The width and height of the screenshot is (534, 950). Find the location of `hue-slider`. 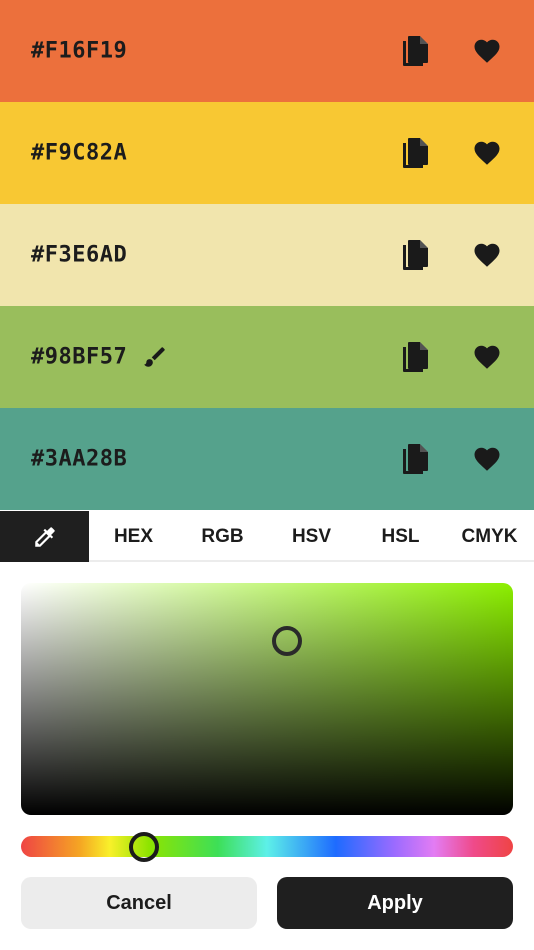

hue-slider is located at coordinates (267, 846).